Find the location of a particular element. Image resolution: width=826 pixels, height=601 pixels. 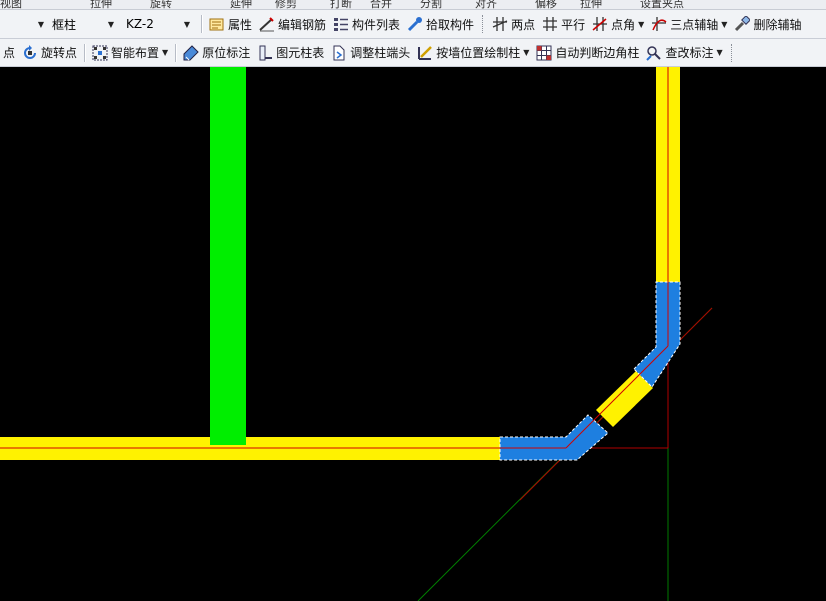

in-place-annotation-icon is located at coordinates (191, 52).